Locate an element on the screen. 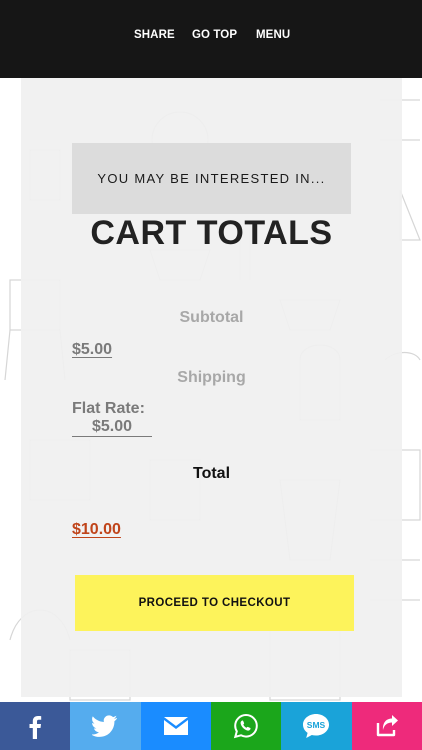 This screenshot has height=750, width=422. flat-rate-price: $5.00 is located at coordinates (112, 426).